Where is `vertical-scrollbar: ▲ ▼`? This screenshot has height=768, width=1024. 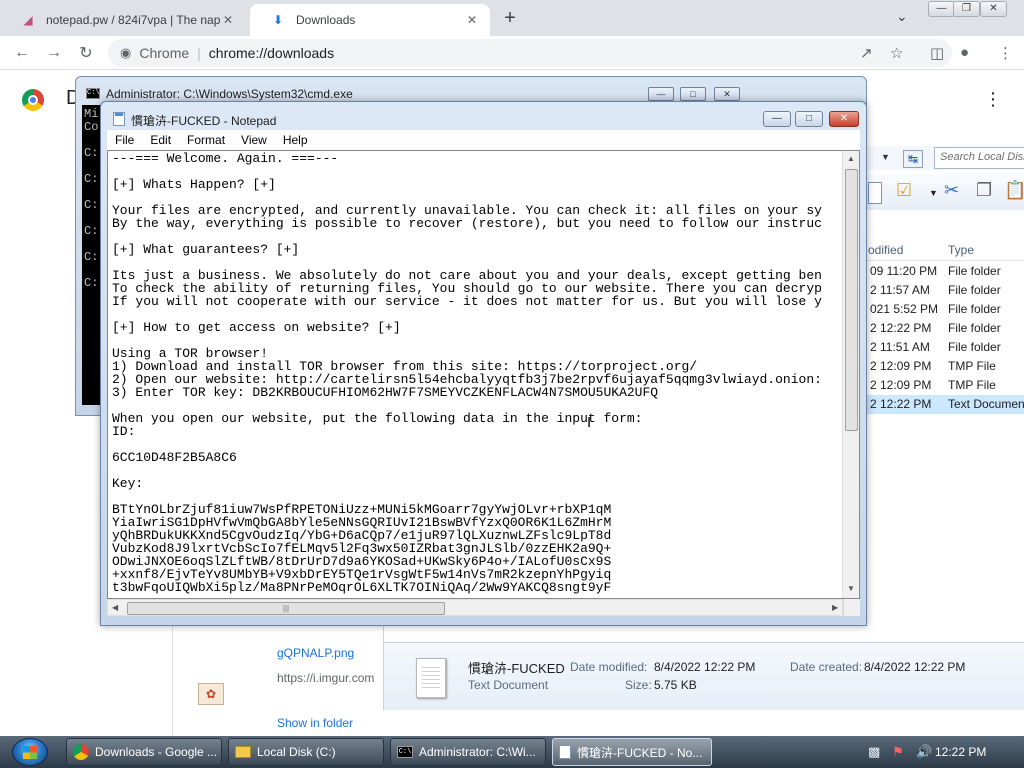 vertical-scrollbar: ▲ ▼ is located at coordinates (850, 374).